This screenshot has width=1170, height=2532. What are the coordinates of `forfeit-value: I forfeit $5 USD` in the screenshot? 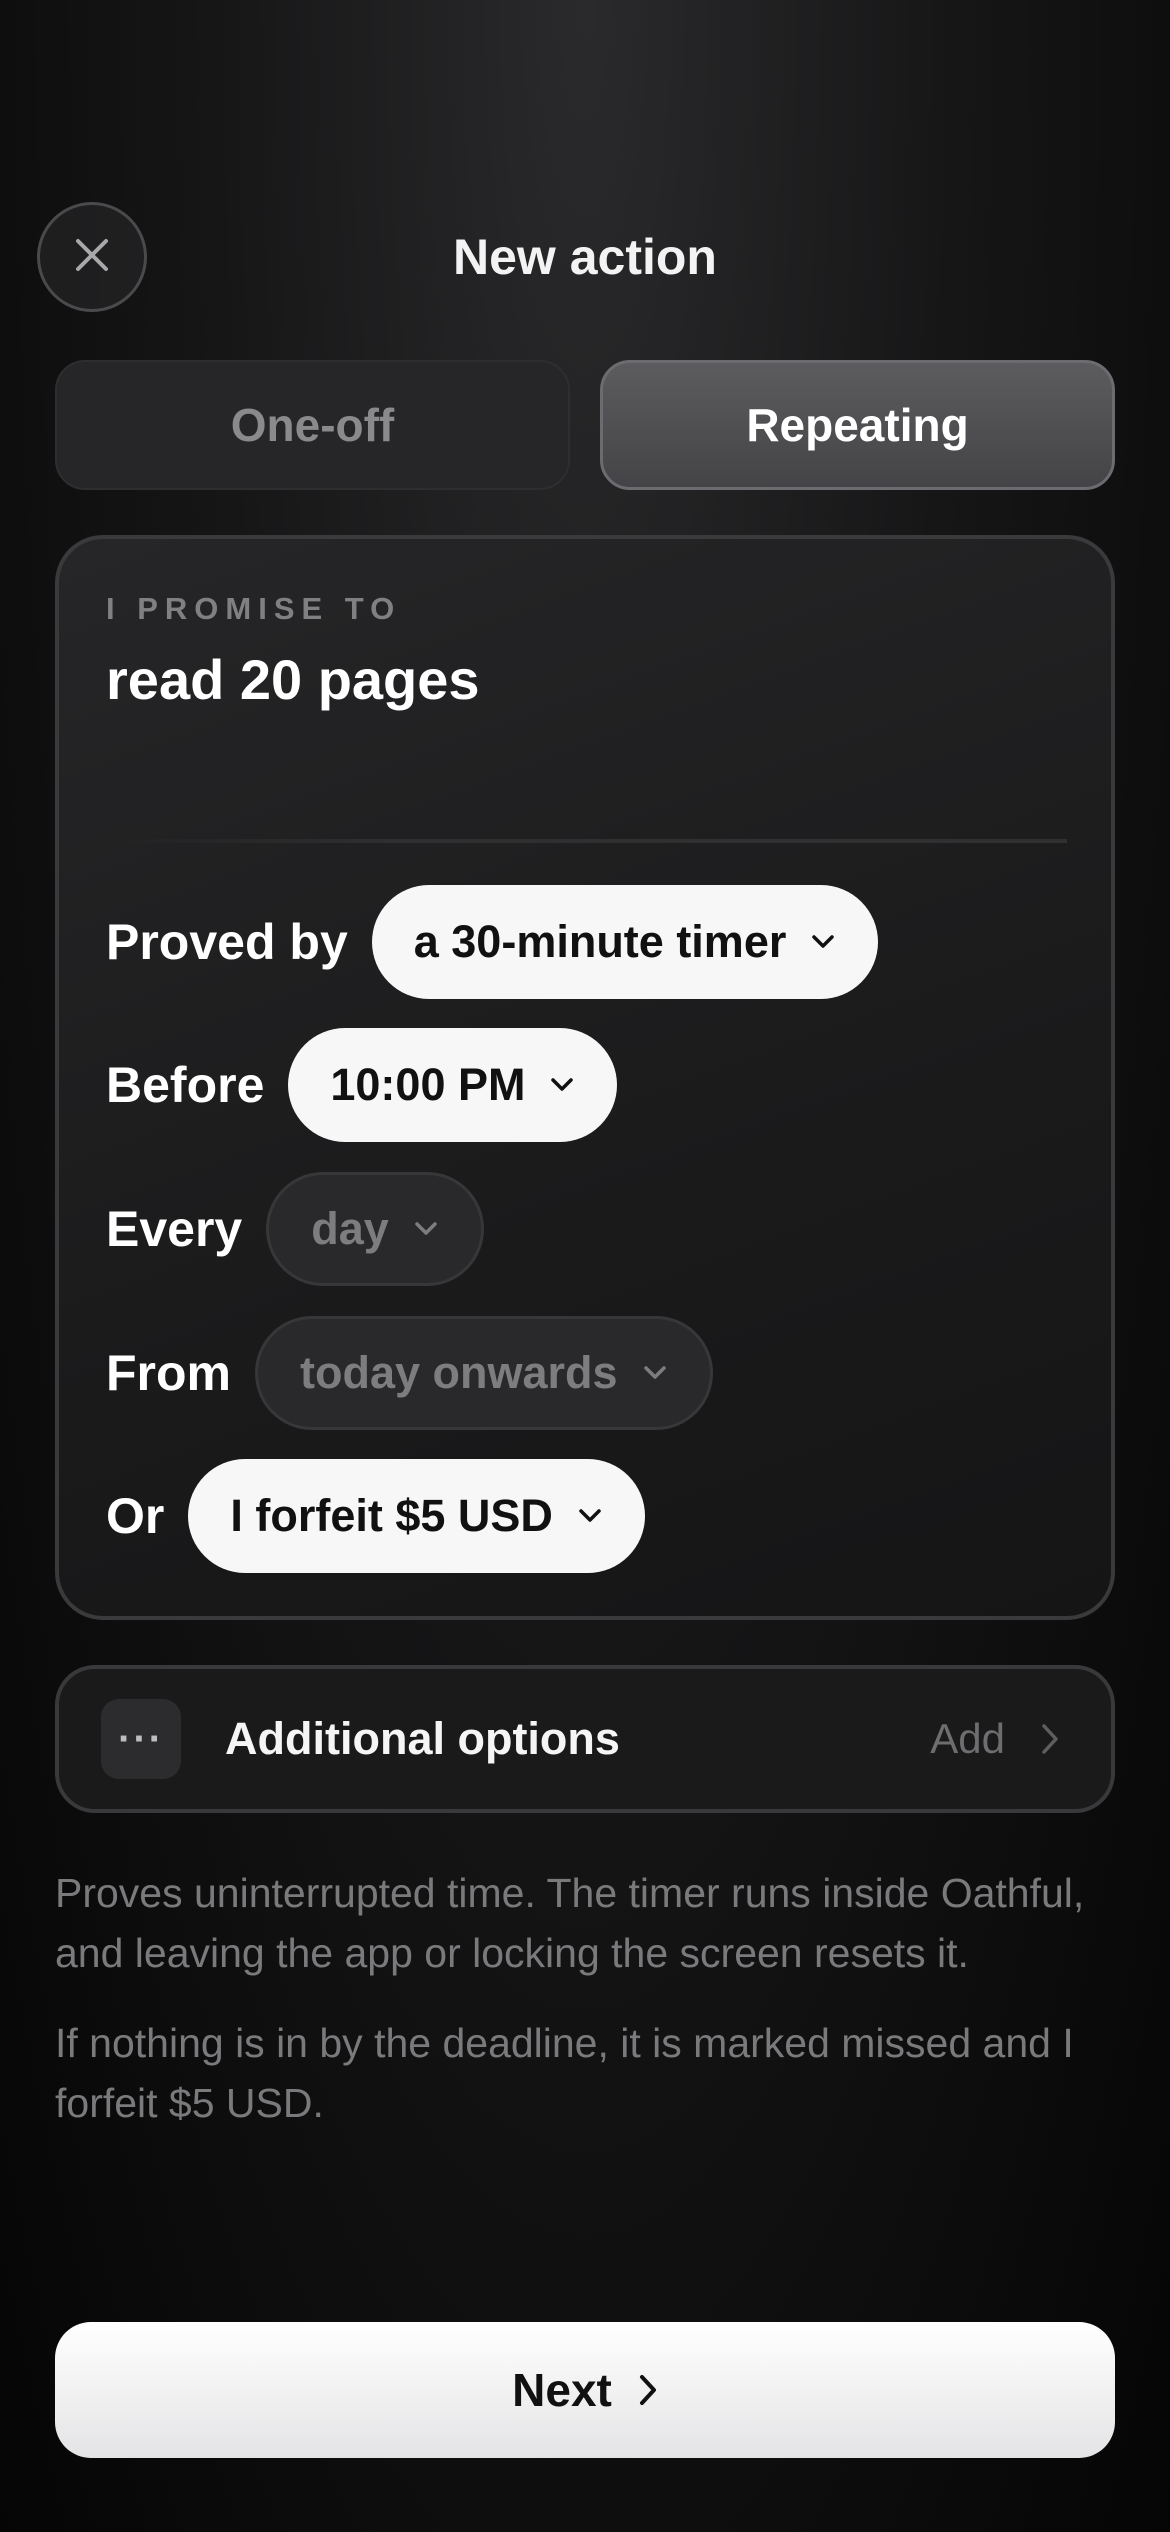 It's located at (391, 1515).